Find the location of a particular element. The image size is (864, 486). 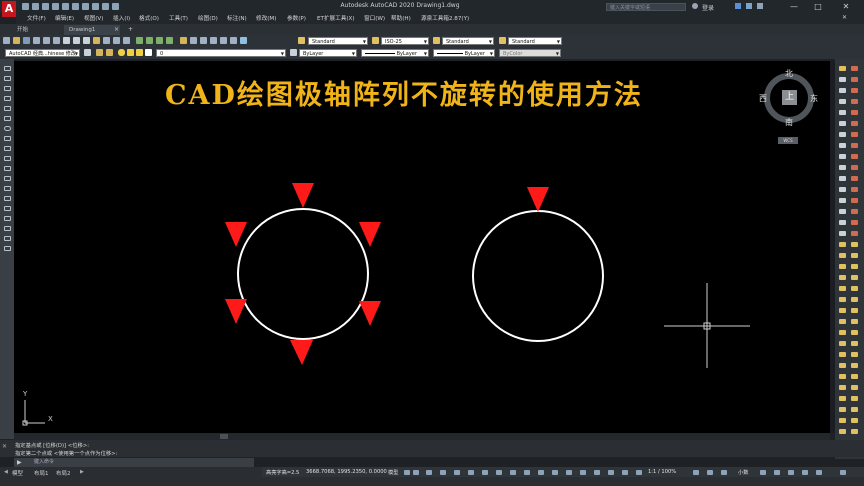

draw-polyline-icon is located at coordinates (7, 88).